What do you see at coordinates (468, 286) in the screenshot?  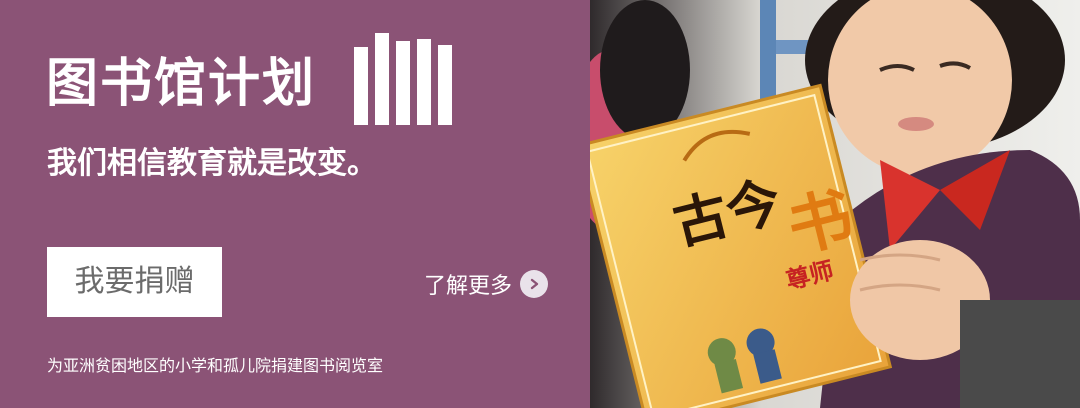 I see `learn-more-label: 了解更多` at bounding box center [468, 286].